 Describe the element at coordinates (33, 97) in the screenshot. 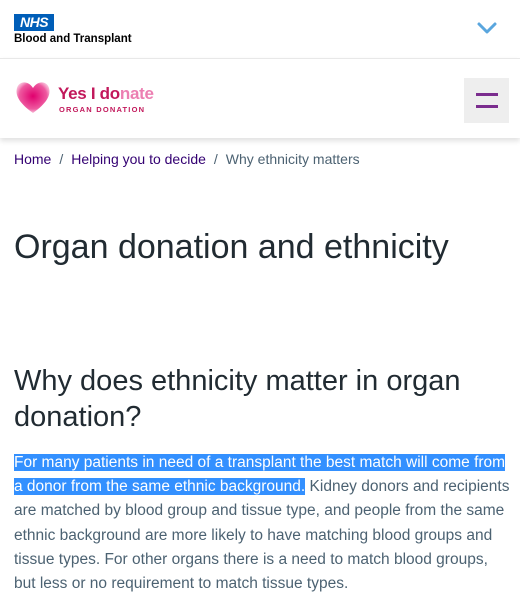

I see `heart-icon` at that location.